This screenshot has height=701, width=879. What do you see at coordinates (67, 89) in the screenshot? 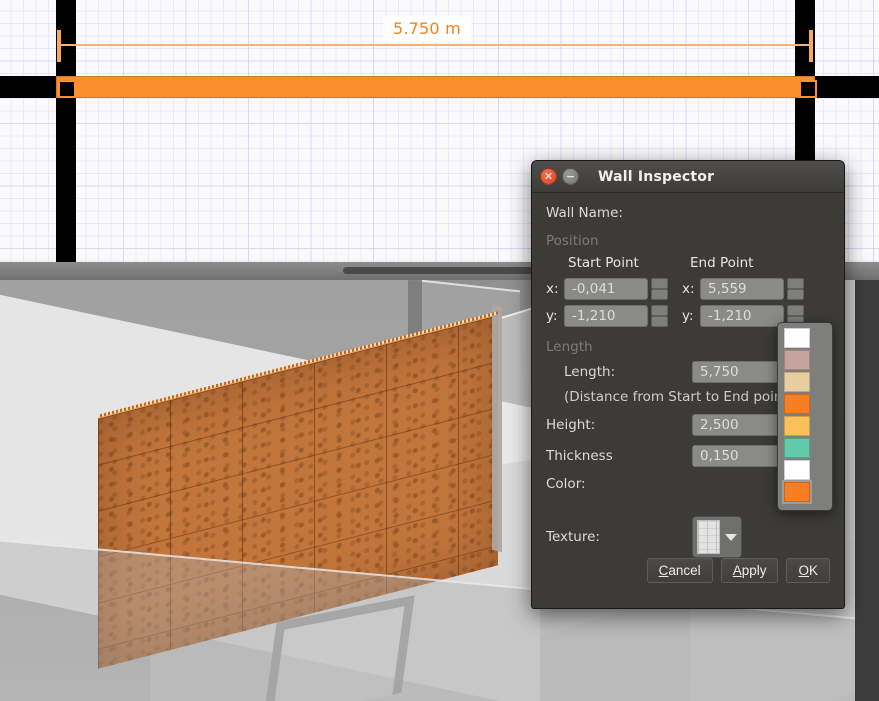
I see `wall-handle-start` at bounding box center [67, 89].